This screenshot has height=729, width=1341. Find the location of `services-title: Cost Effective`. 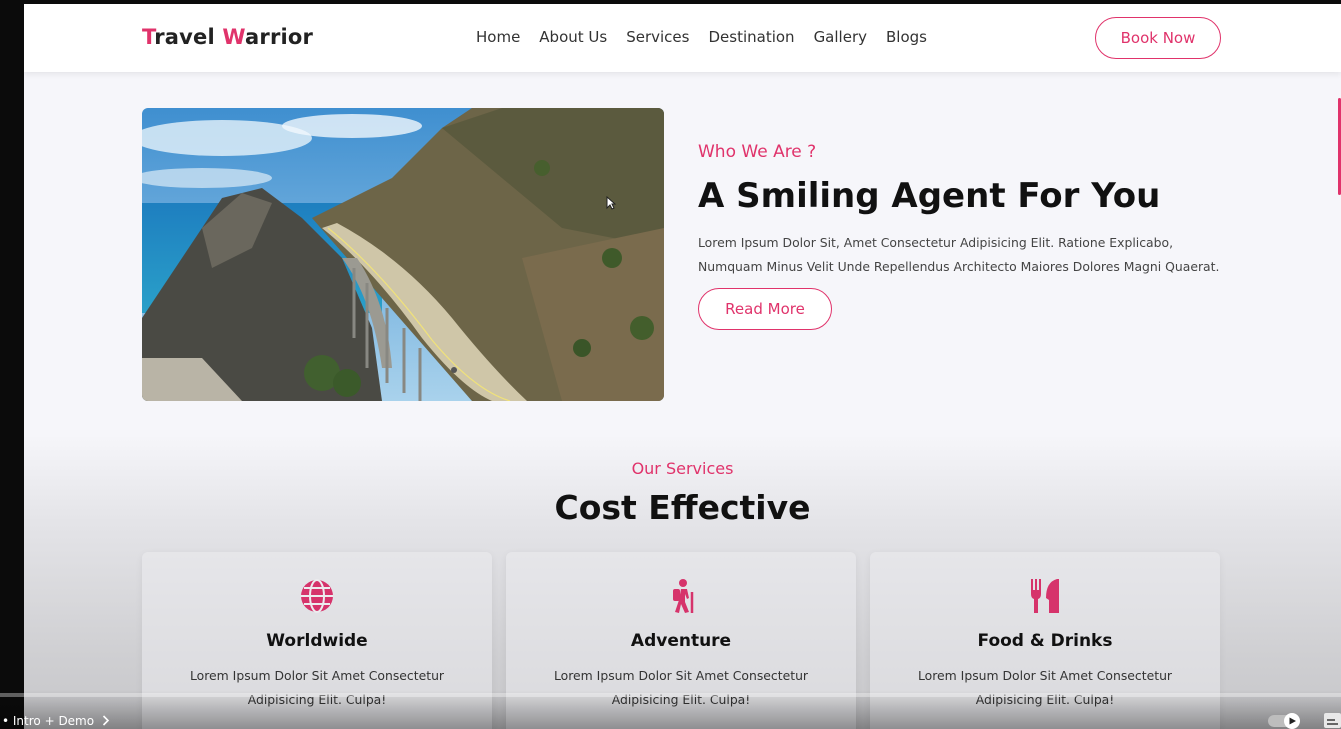

services-title: Cost Effective is located at coordinates (682, 507).